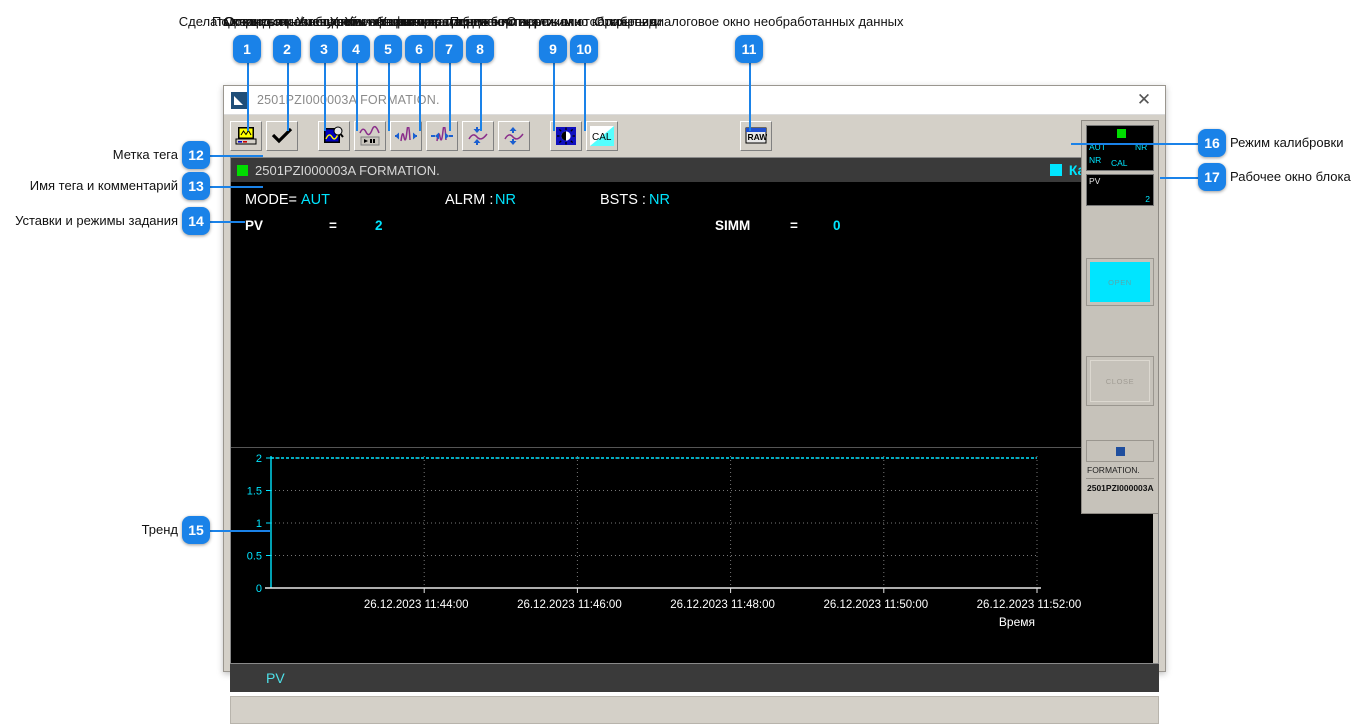  What do you see at coordinates (356, 49) in the screenshot?
I see `callout-badge-4: 4` at bounding box center [356, 49].